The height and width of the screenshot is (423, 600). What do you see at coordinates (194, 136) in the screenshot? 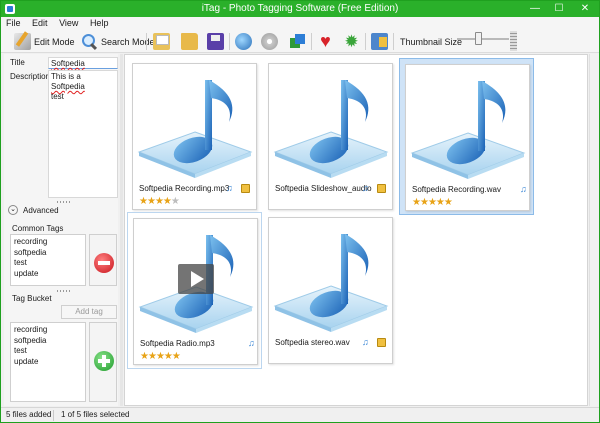
I see `file-thumbnail: Softpedia Recording.mp3 ♫ ★★★★★` at bounding box center [194, 136].